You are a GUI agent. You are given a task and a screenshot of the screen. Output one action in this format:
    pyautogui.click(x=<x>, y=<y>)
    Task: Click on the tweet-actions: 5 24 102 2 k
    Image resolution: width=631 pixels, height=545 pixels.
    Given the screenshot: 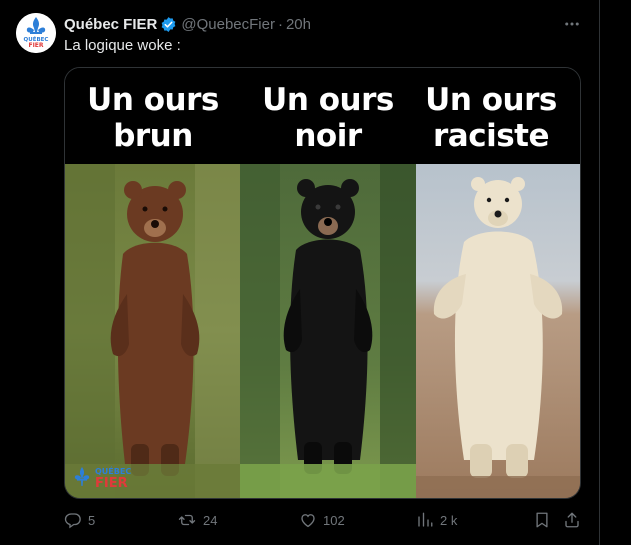 What is the action you would take?
    pyautogui.click(x=324, y=521)
    